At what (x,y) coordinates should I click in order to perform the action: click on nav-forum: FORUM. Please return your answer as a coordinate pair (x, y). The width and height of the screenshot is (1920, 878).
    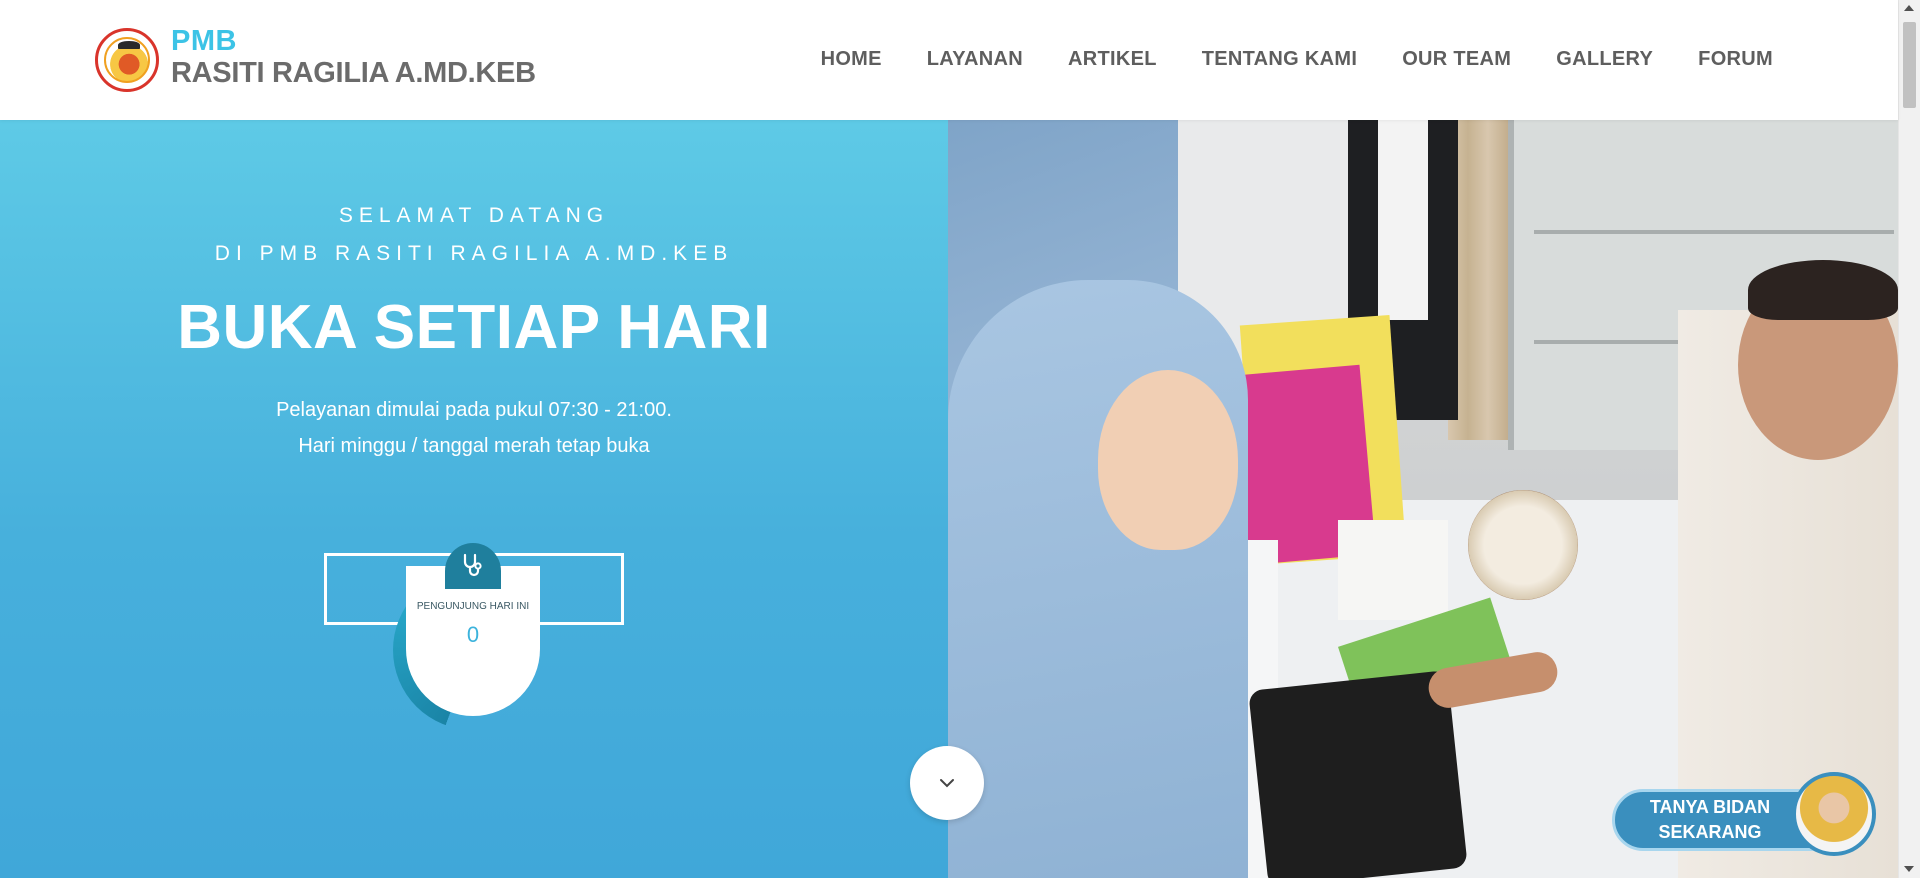
    Looking at the image, I should click on (1735, 59).